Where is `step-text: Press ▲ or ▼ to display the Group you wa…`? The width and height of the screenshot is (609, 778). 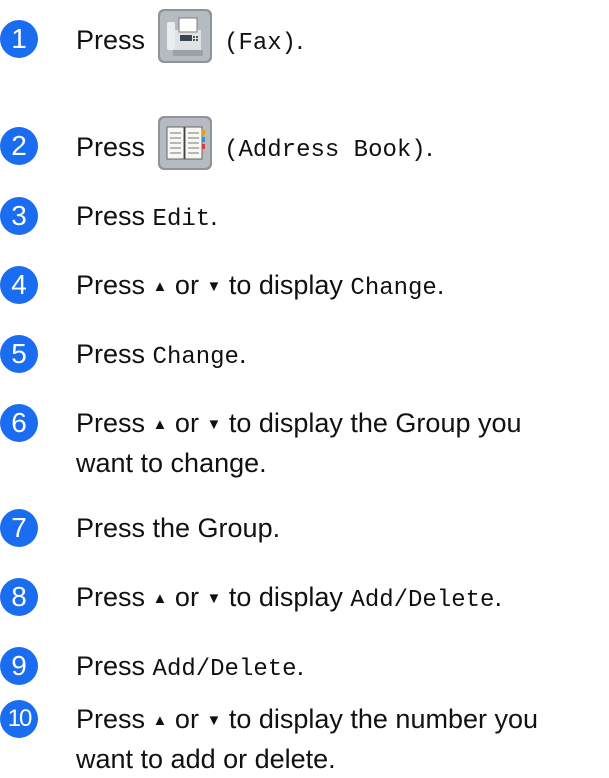
step-text: Press ▲ or ▼ to display the Group you wa… is located at coordinates (299, 443).